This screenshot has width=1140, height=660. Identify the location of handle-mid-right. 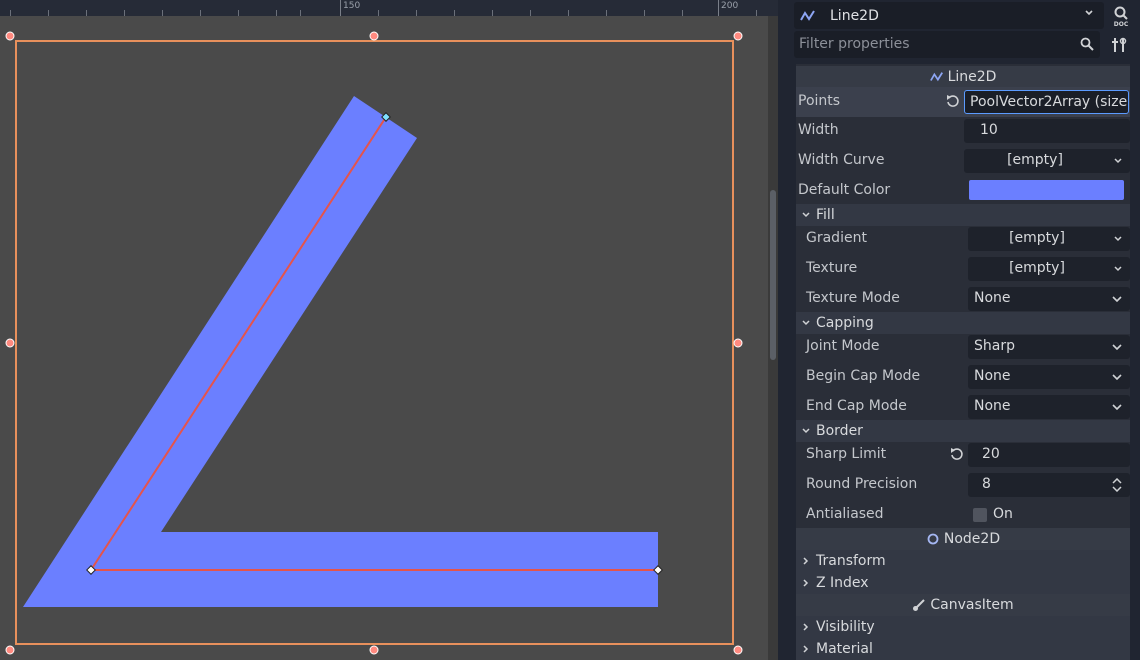
(738, 343).